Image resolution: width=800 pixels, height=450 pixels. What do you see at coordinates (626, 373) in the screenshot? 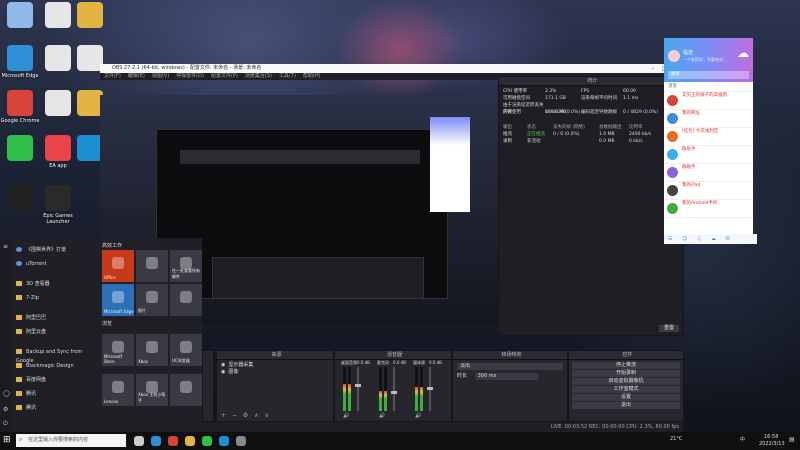
I see `control-button: 开始录制` at bounding box center [626, 373].